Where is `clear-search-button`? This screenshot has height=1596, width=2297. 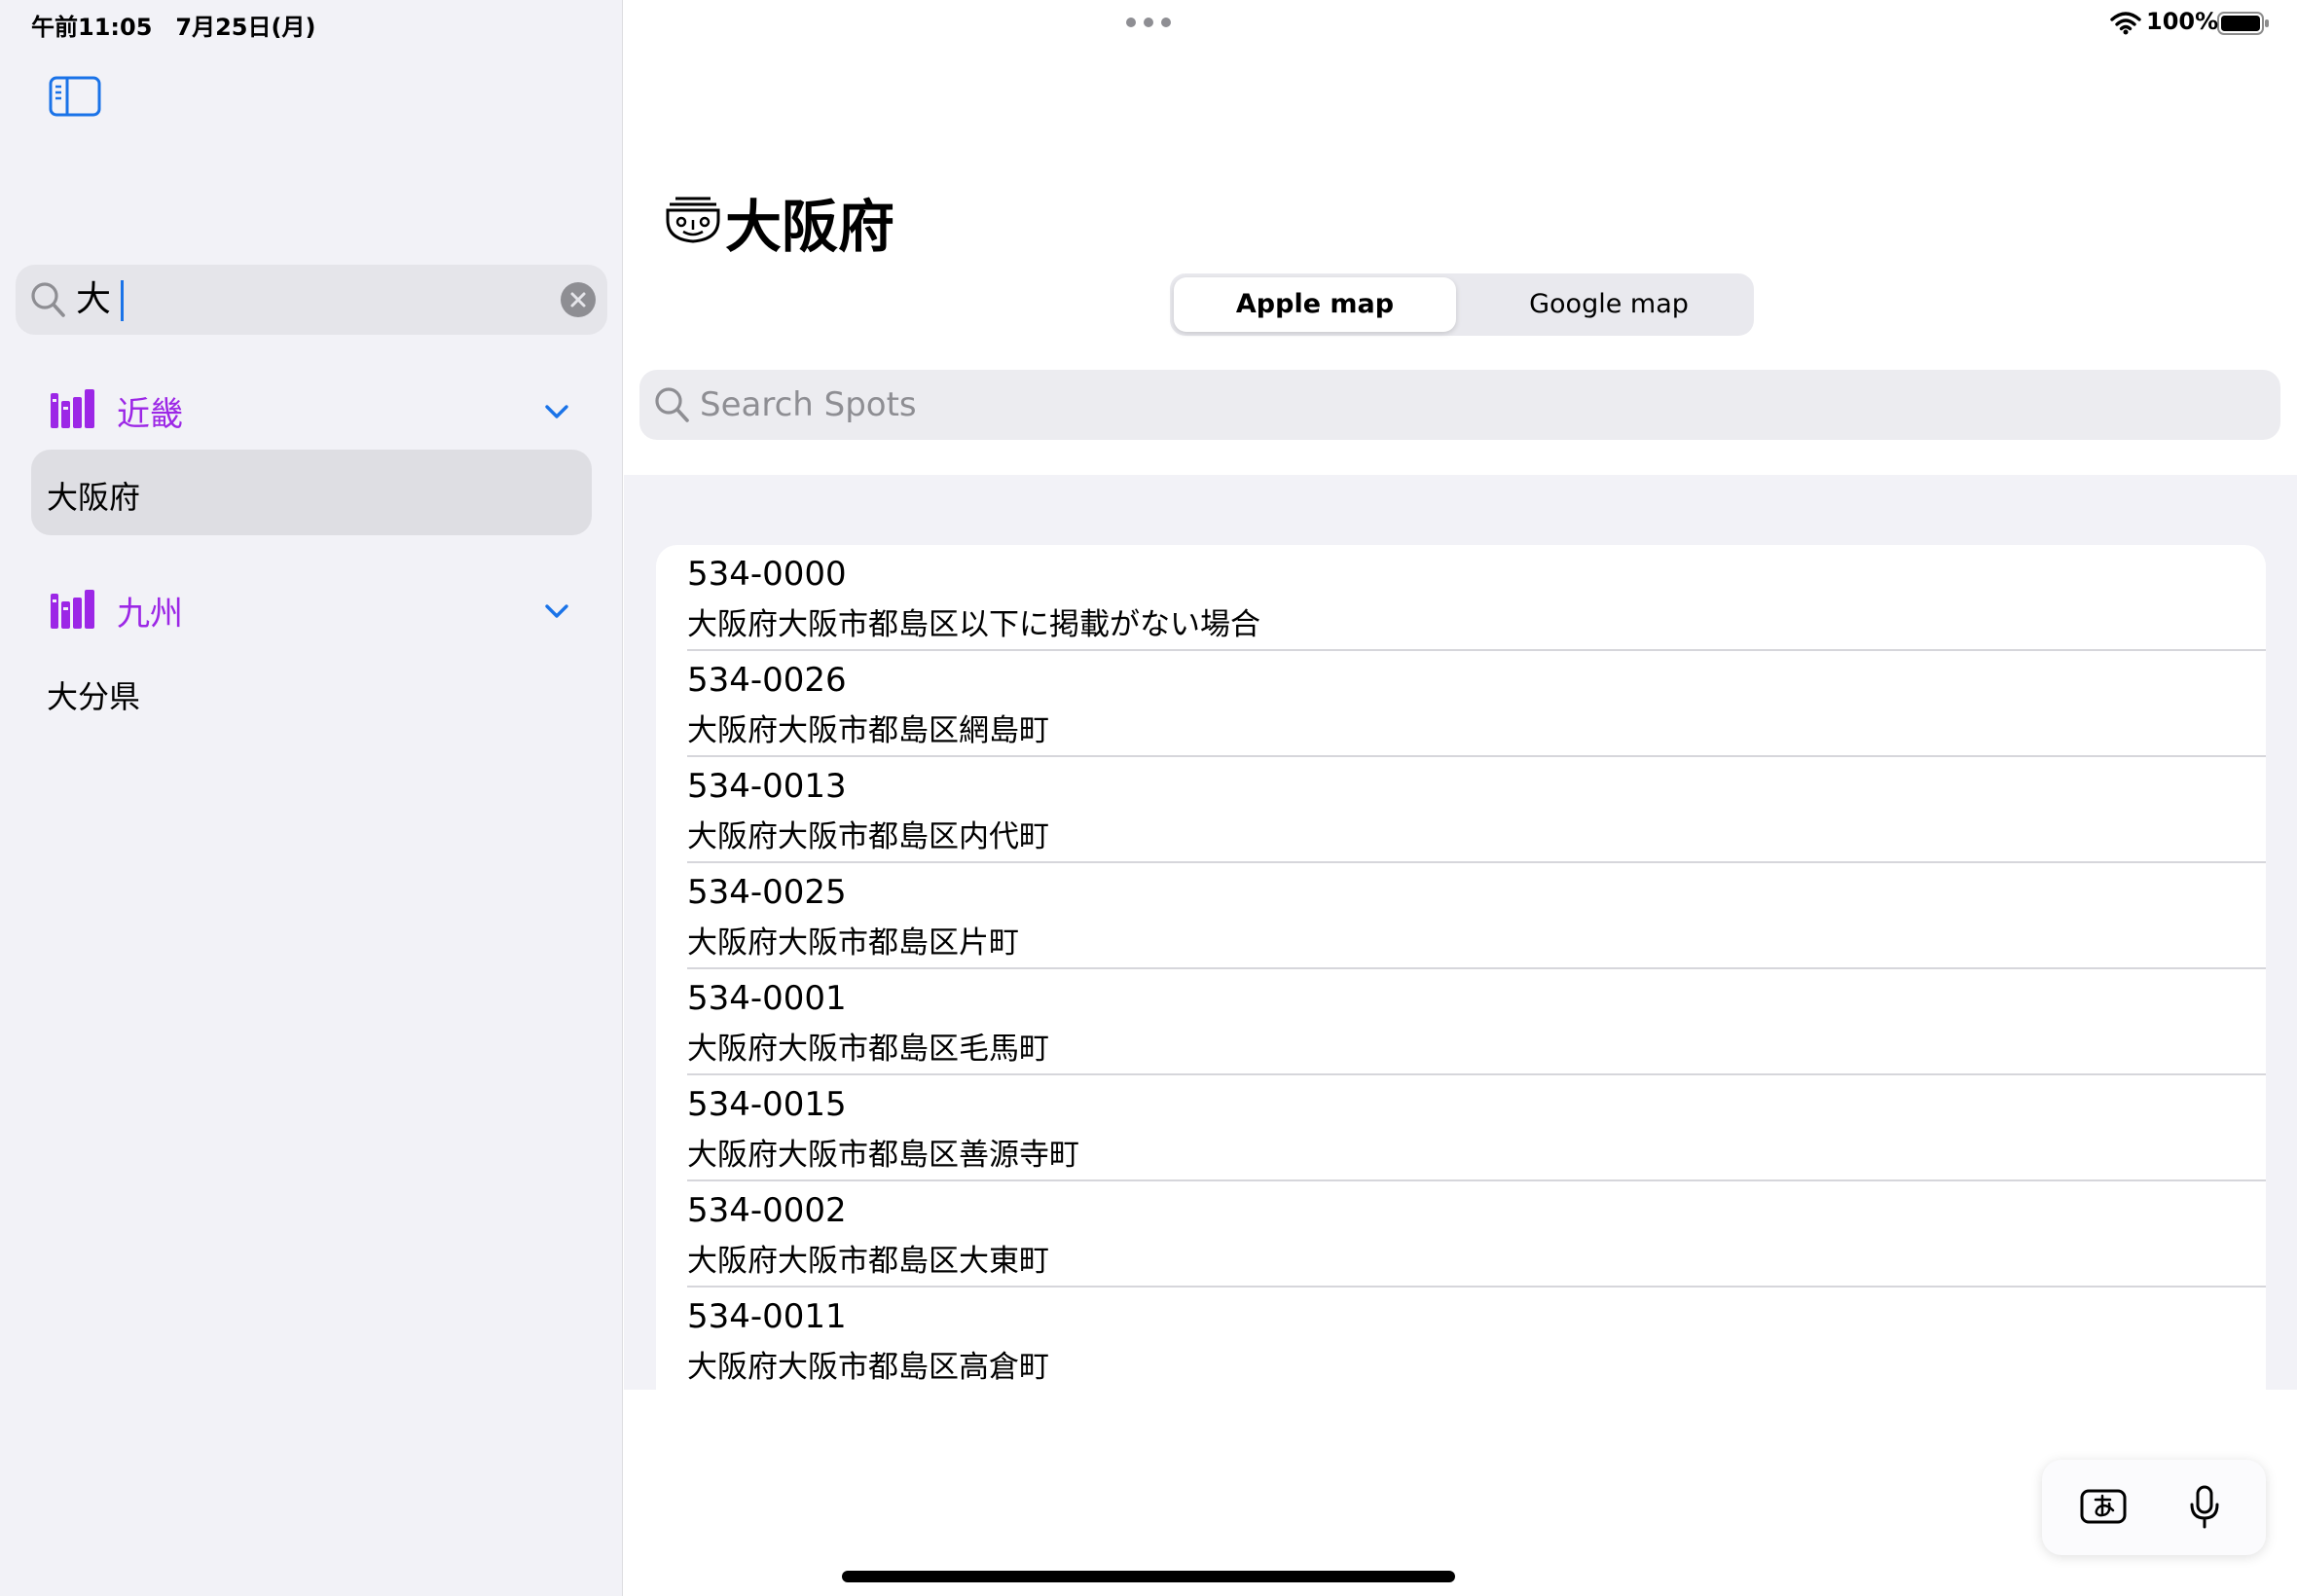
clear-search-button is located at coordinates (578, 299).